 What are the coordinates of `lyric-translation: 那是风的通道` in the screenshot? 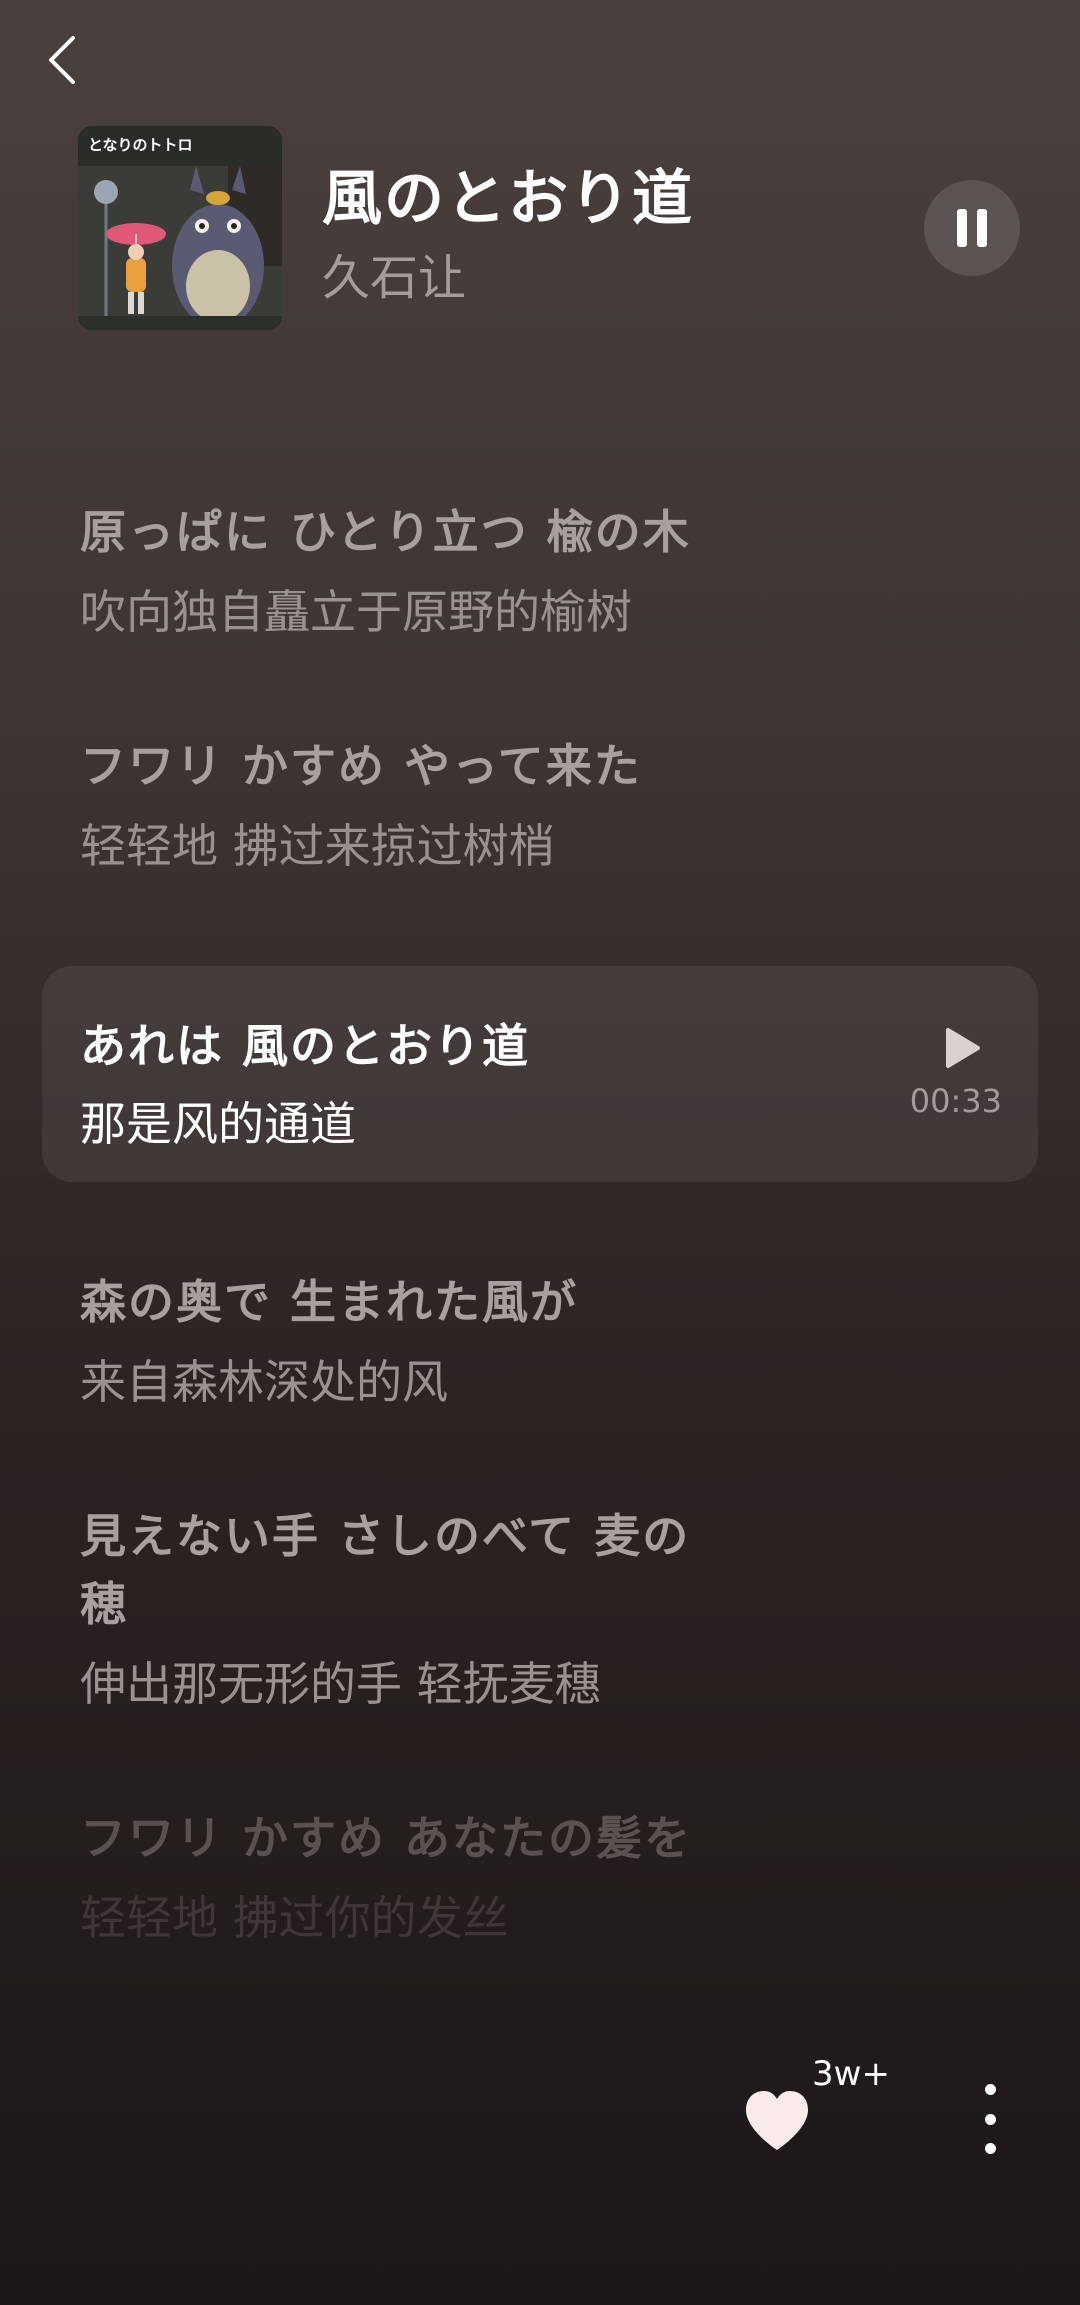 It's located at (218, 1124).